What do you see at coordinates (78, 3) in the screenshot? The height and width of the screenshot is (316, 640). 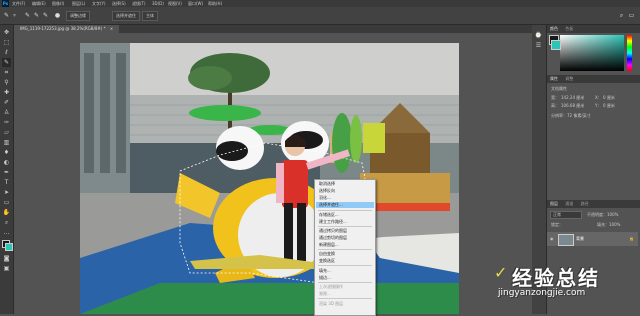 I see `menu-layer: 图层(L)` at bounding box center [78, 3].